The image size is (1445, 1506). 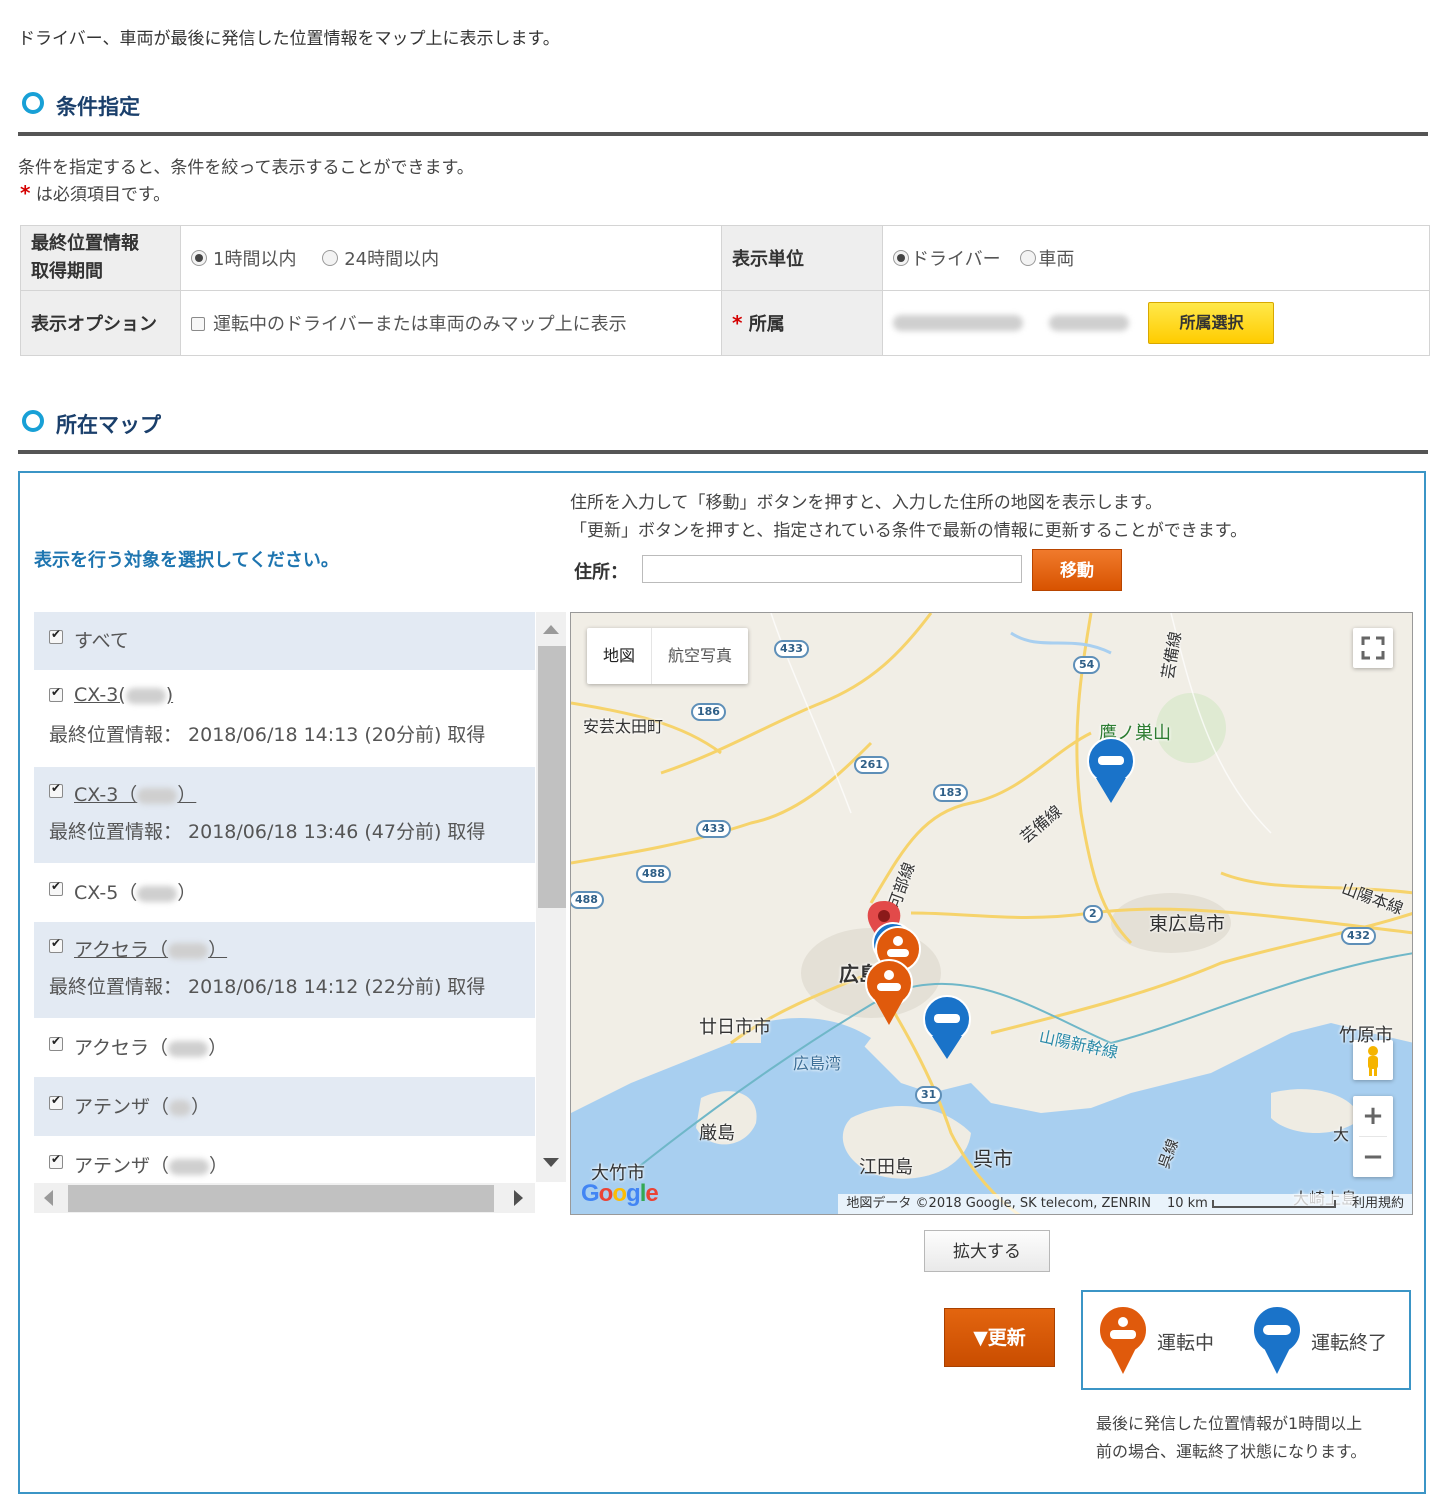 What do you see at coordinates (100, 258) in the screenshot?
I see `period-header: 最終位置情報 取得期間` at bounding box center [100, 258].